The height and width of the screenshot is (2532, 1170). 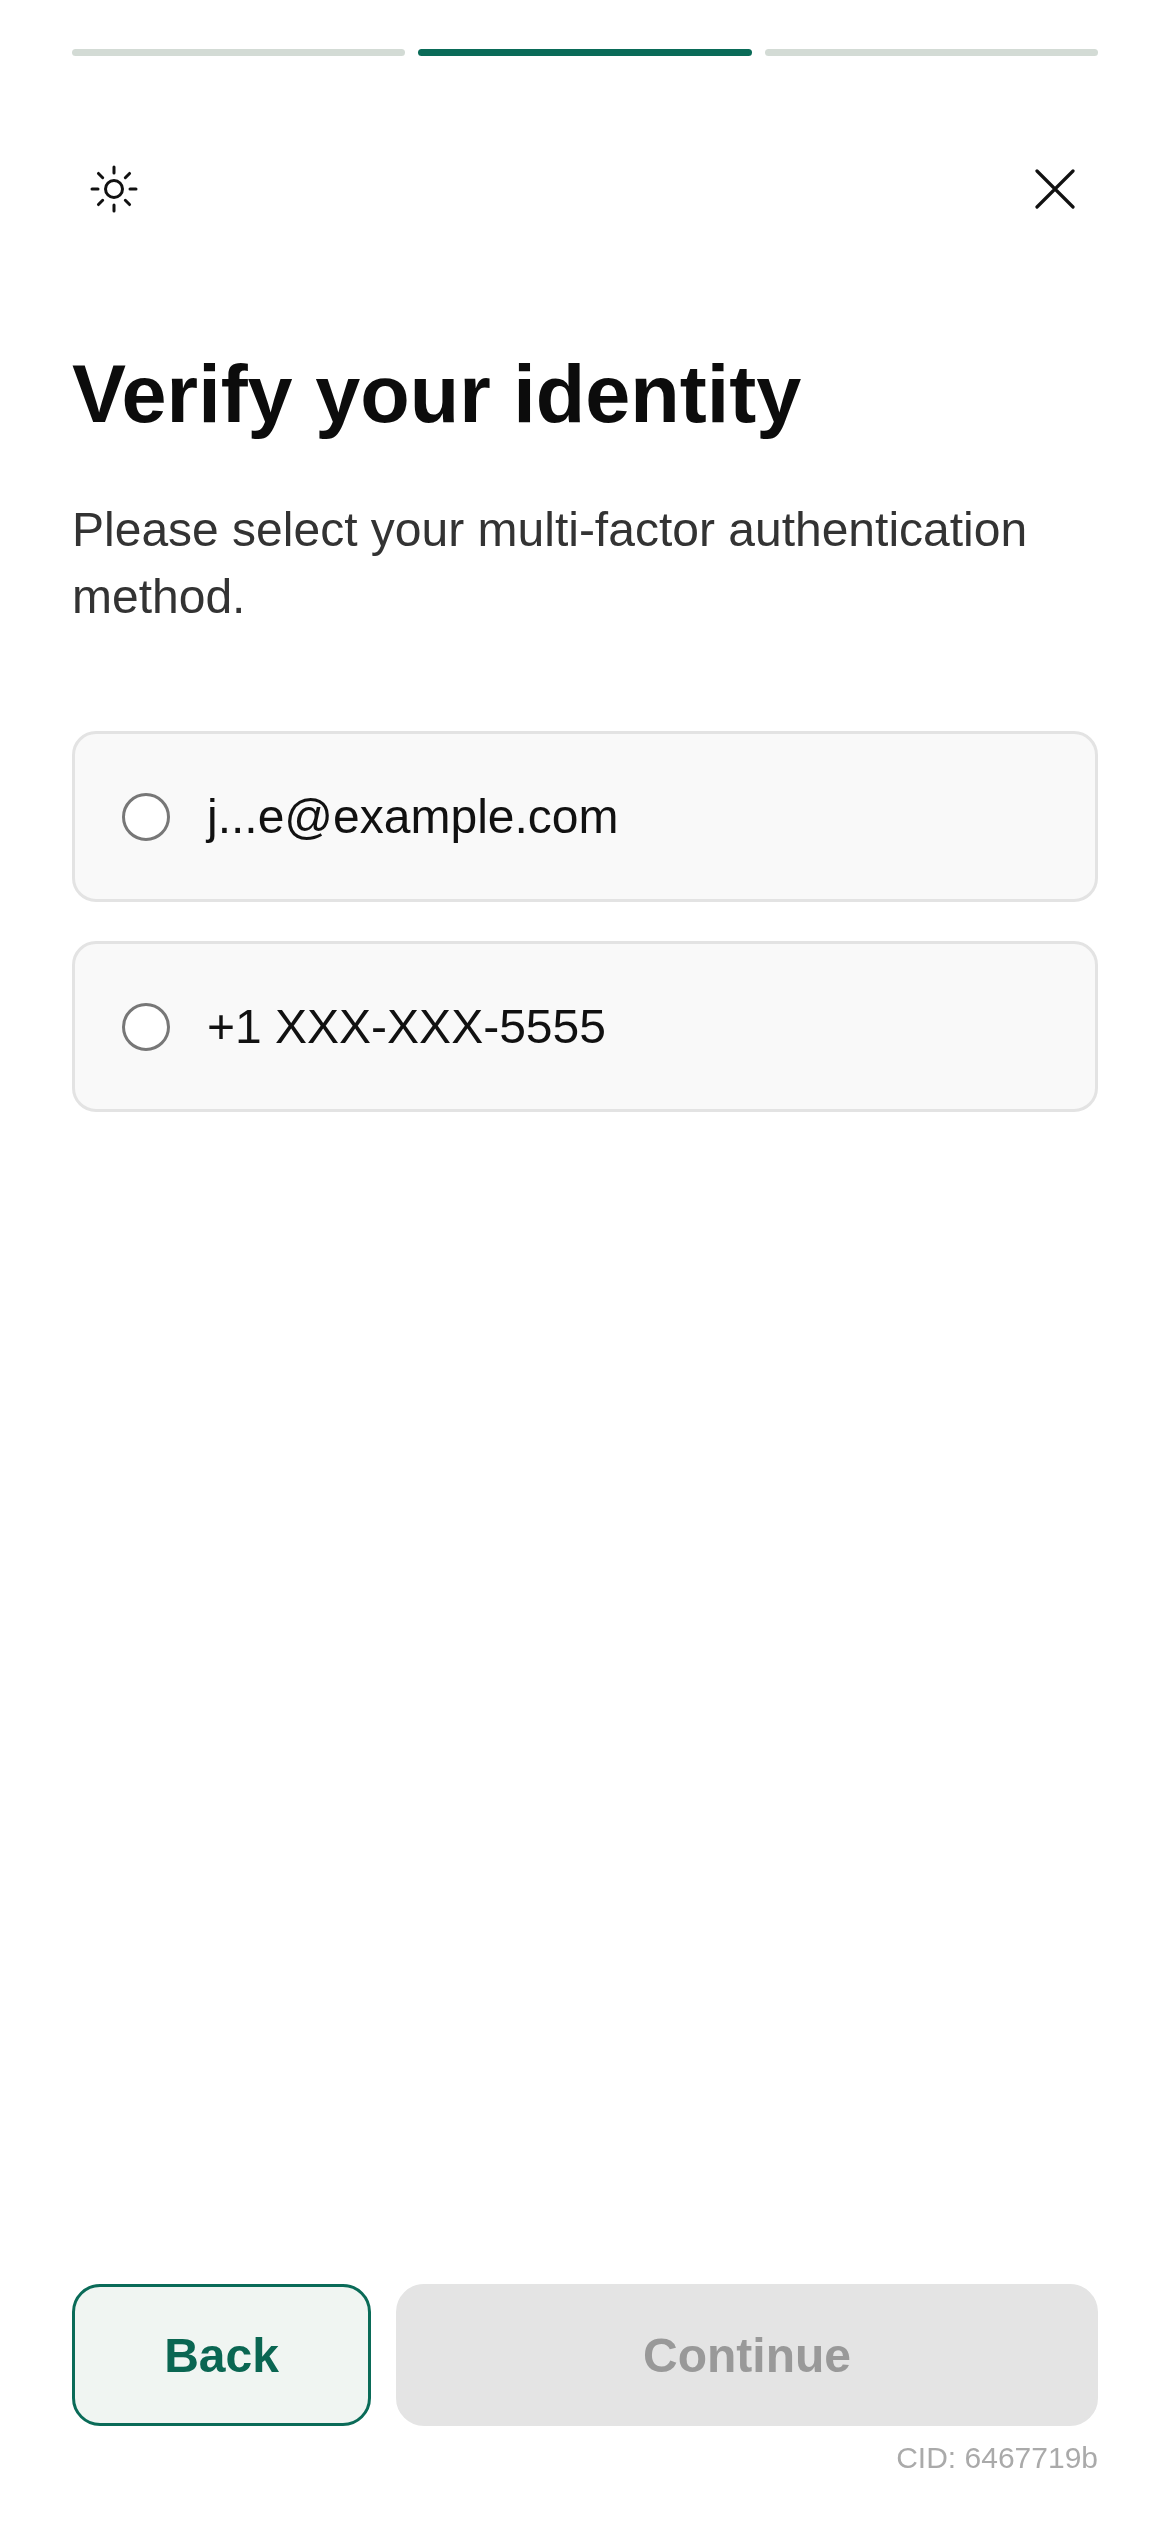 What do you see at coordinates (406, 1026) in the screenshot?
I see `option-label: +1 XXX-XXX-5555` at bounding box center [406, 1026].